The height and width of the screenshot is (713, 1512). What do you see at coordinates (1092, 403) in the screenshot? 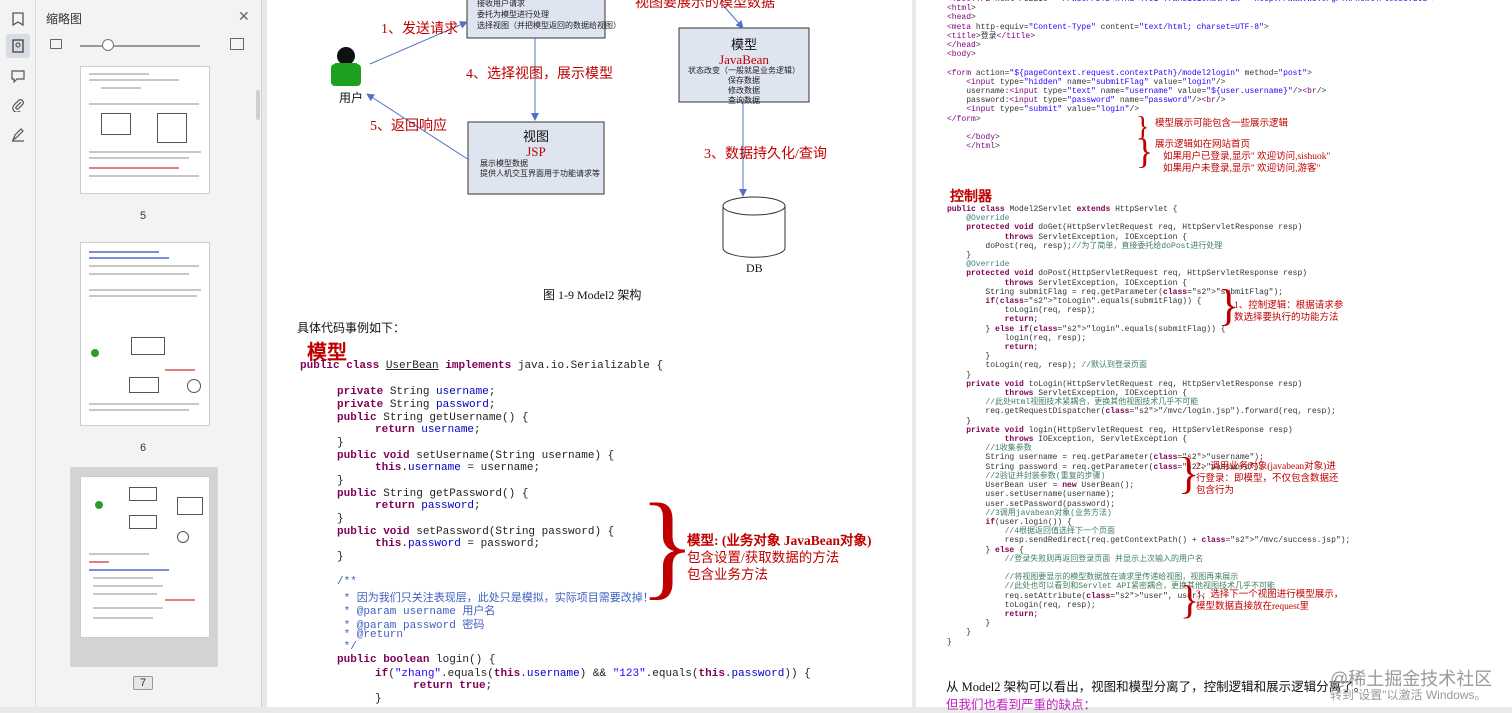
I see `servlet-code-line: //此处Html视图技术紧耦合，更换其他视图技术几乎不可能` at bounding box center [1092, 403].